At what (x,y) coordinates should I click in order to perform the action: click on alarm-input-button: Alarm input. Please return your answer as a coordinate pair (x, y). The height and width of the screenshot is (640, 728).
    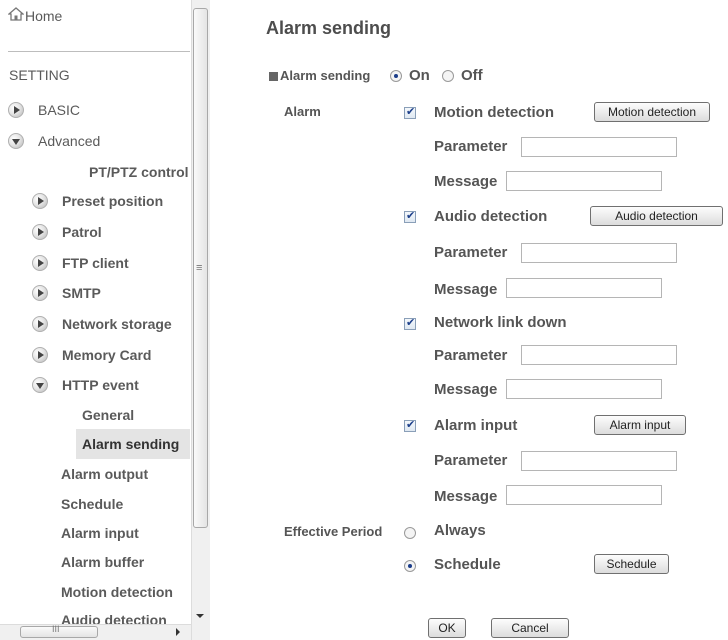
    Looking at the image, I should click on (640, 425).